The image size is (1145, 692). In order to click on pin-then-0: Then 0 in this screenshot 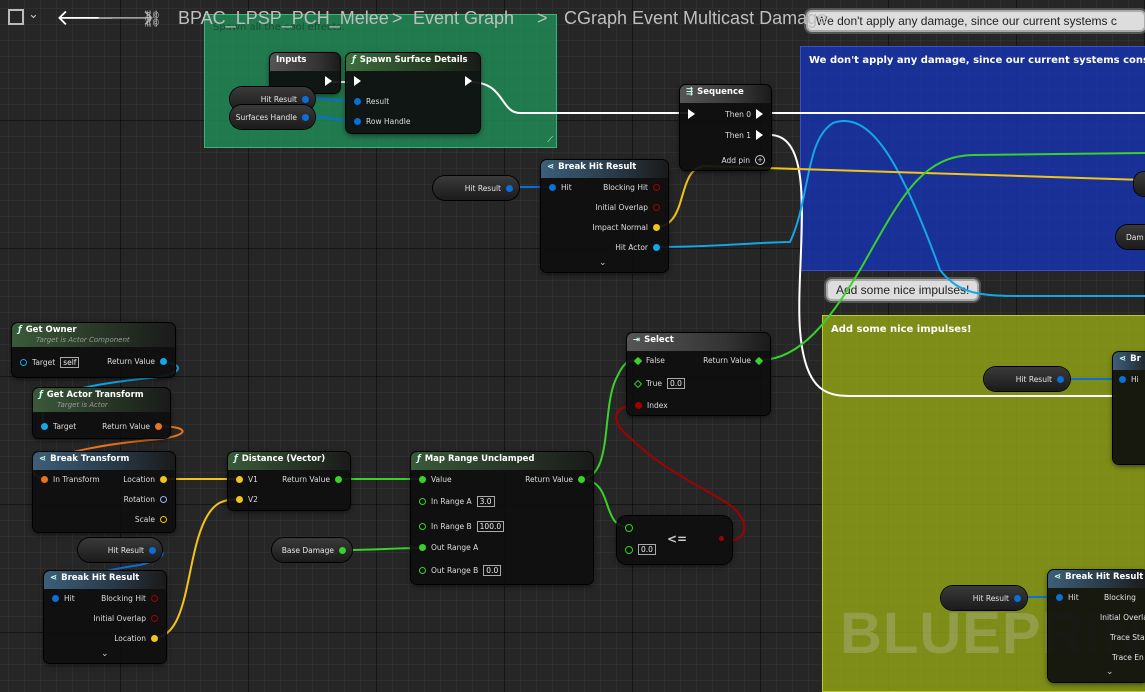, I will do `click(744, 114)`.